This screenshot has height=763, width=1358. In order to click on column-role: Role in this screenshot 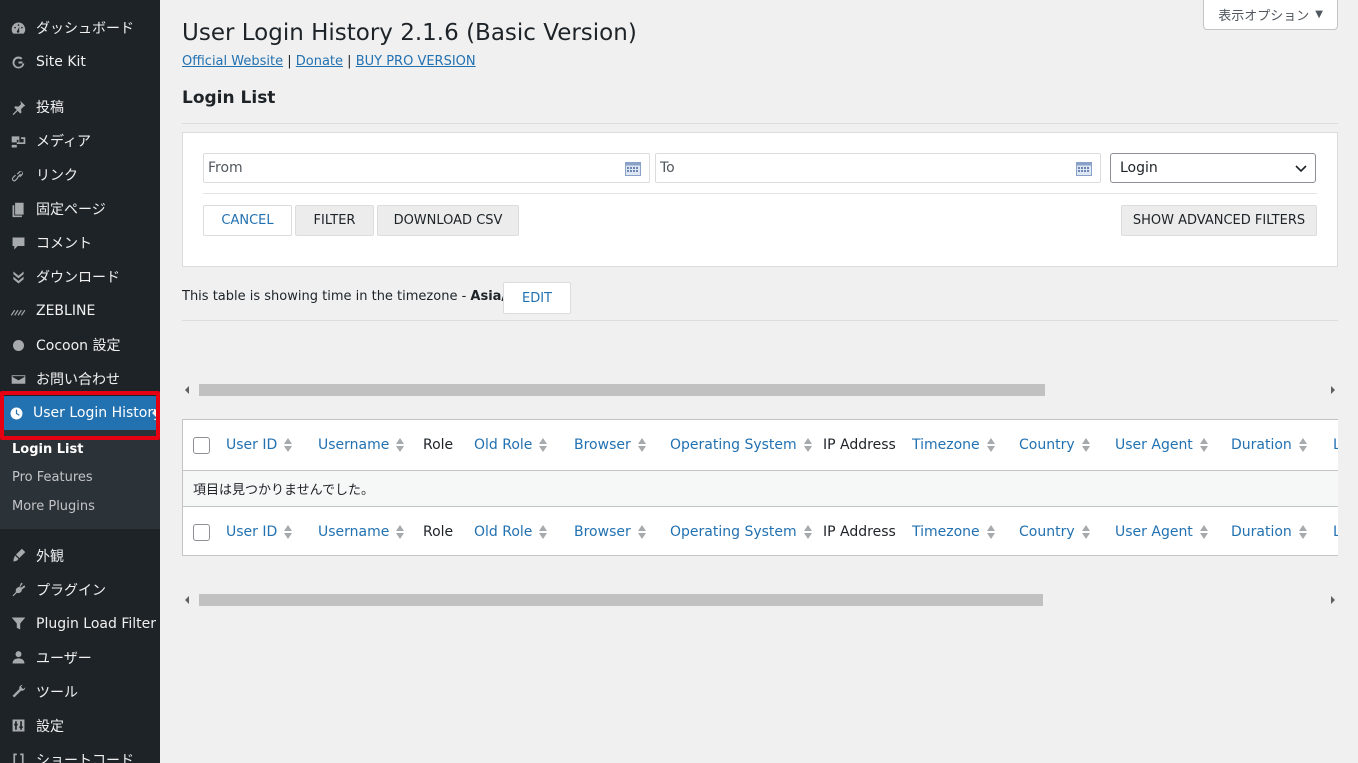, I will do `click(438, 532)`.